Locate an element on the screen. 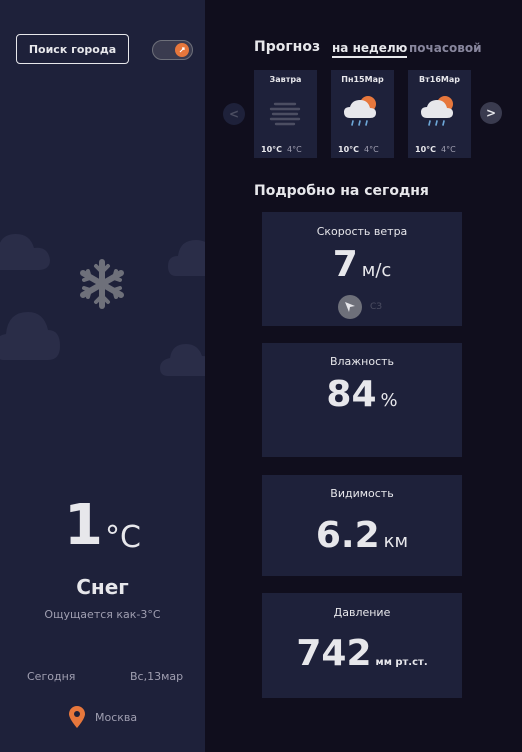  tab-hourly: почасовой is located at coordinates (445, 48).